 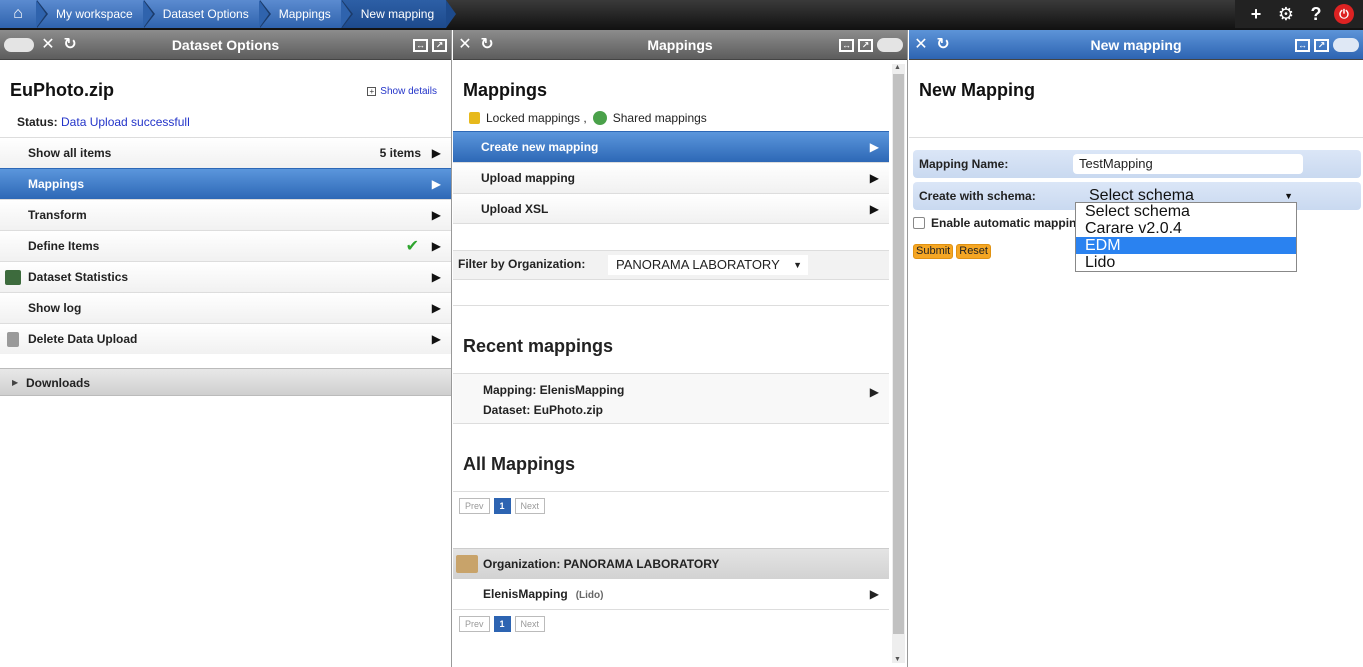 I want to click on menu-item-delete-data-upload: Delete Data Upload ▶, so click(x=225, y=338).